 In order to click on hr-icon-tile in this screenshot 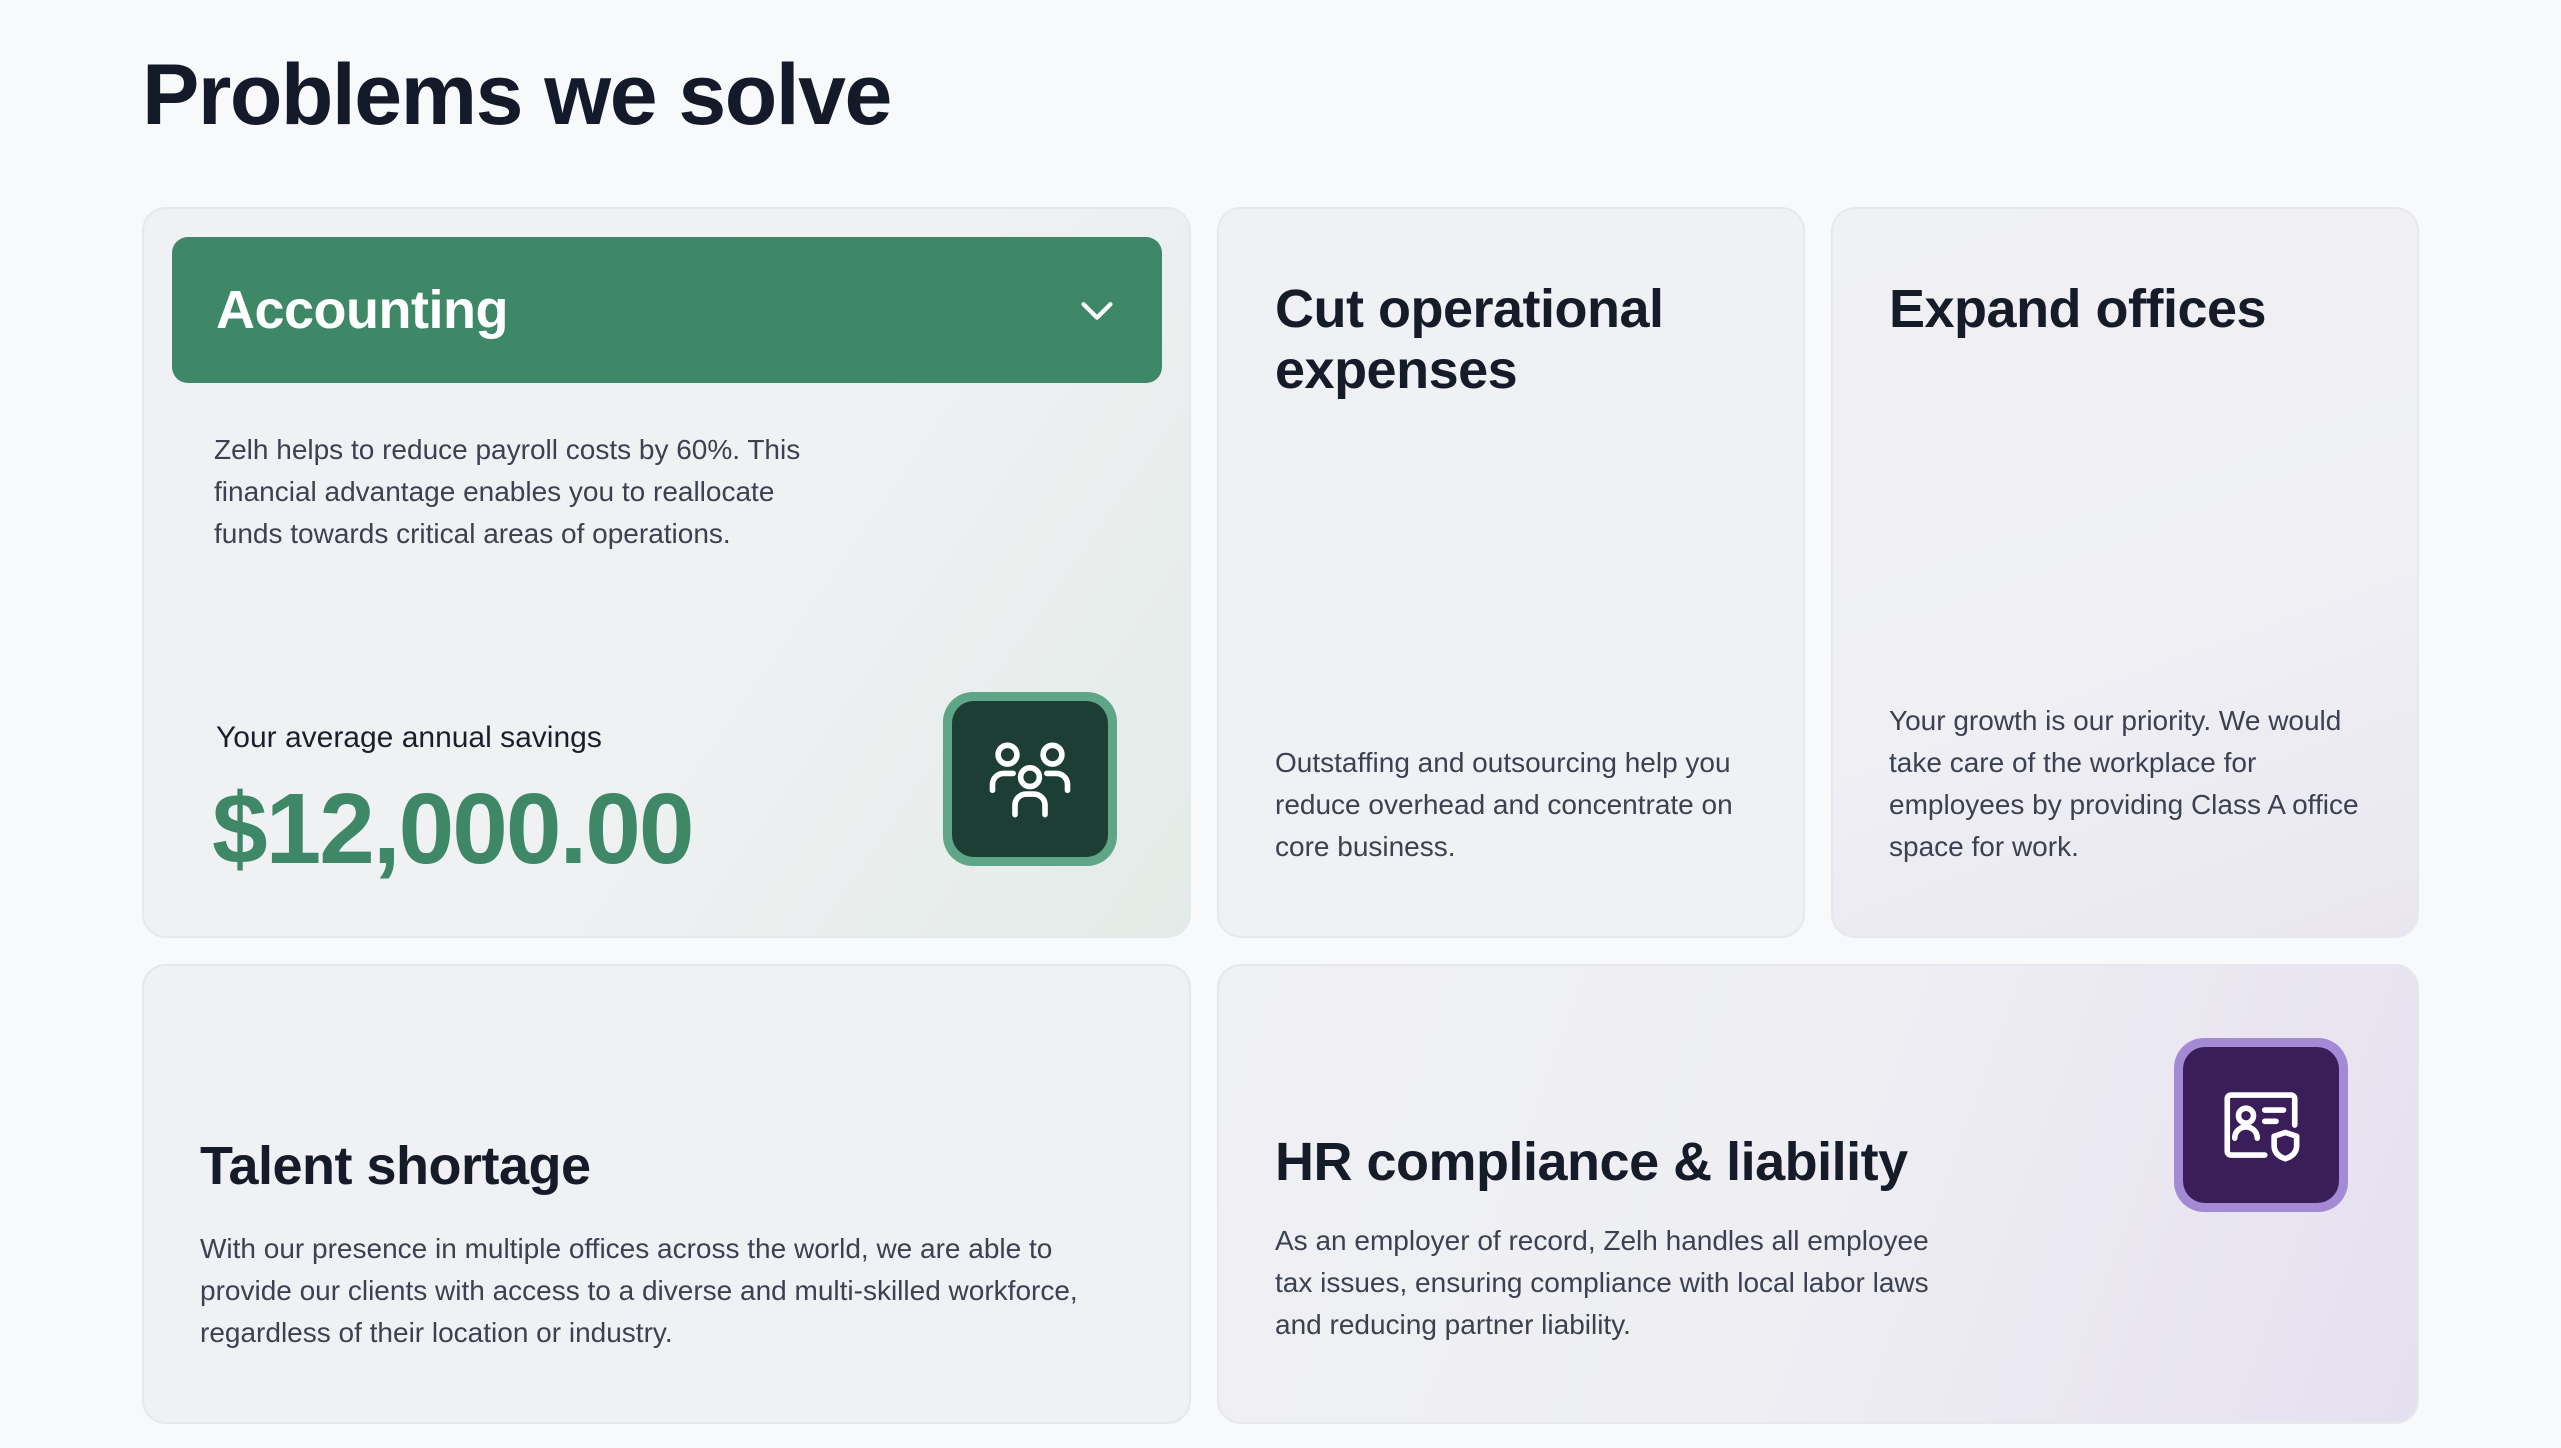, I will do `click(2261, 1125)`.